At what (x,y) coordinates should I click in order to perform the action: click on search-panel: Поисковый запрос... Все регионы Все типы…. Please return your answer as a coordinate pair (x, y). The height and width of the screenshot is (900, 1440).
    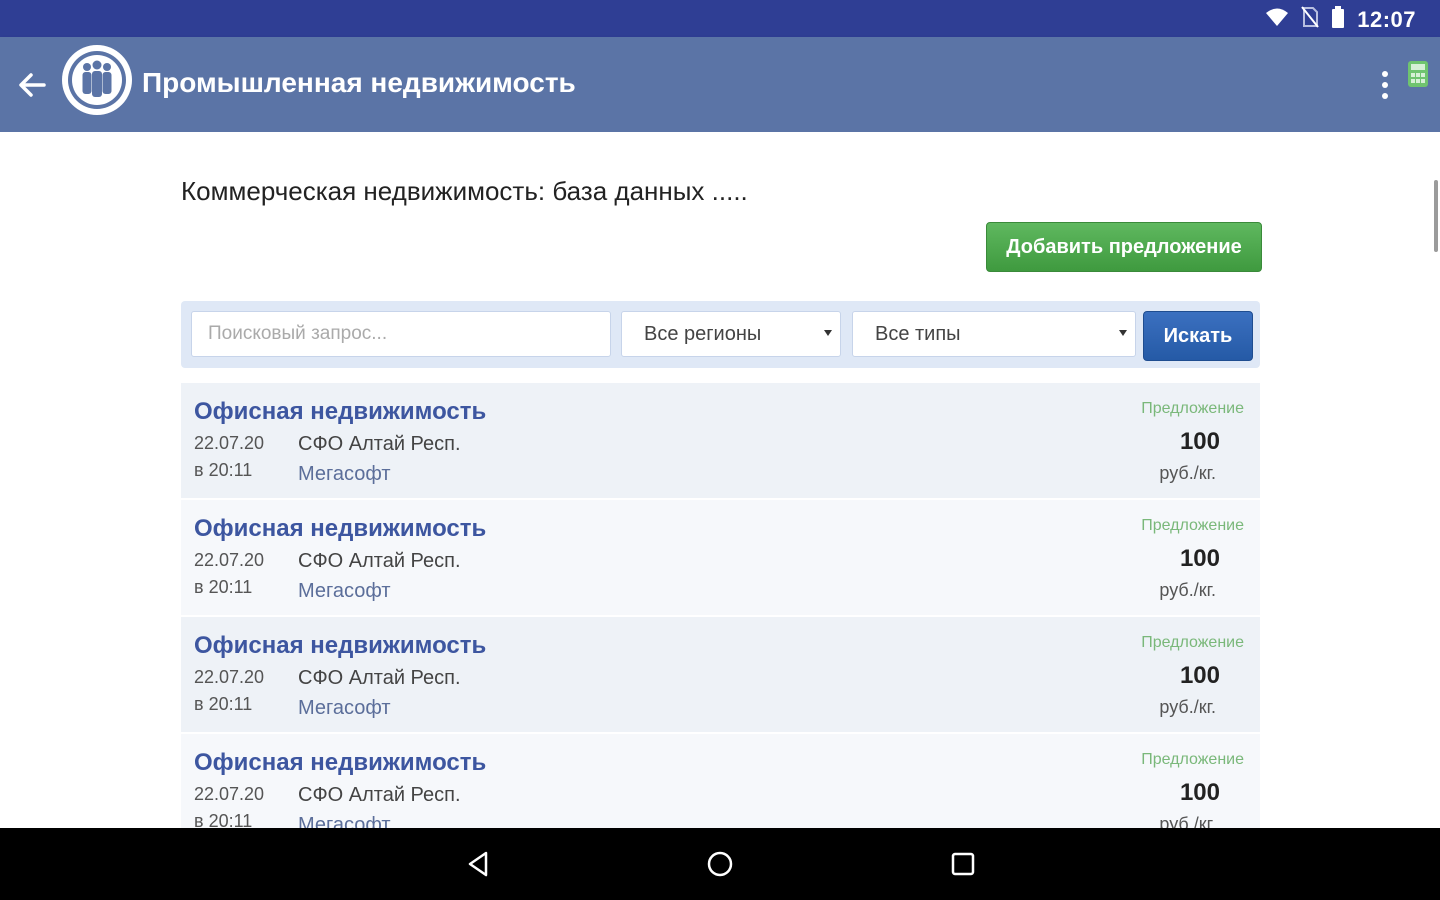
    Looking at the image, I should click on (720, 334).